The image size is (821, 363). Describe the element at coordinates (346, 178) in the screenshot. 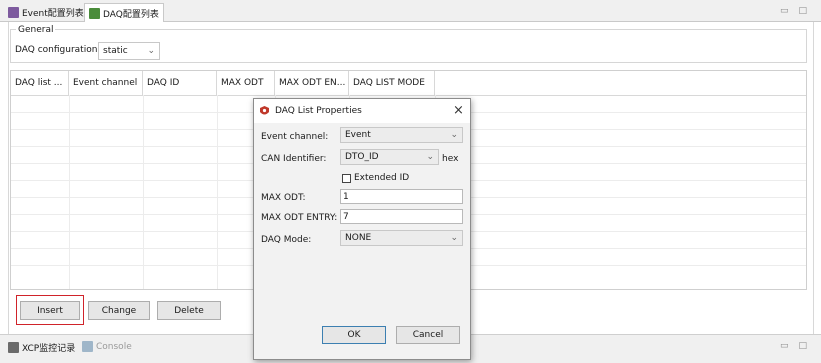

I see `extended-id-checkbox` at that location.